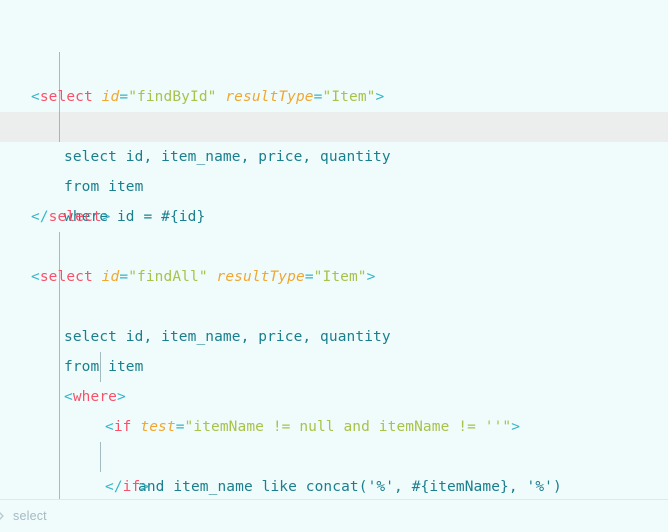  Describe the element at coordinates (348, 427) in the screenshot. I see `token-attr-value: "itemName != null and itemName != ''"` at that location.